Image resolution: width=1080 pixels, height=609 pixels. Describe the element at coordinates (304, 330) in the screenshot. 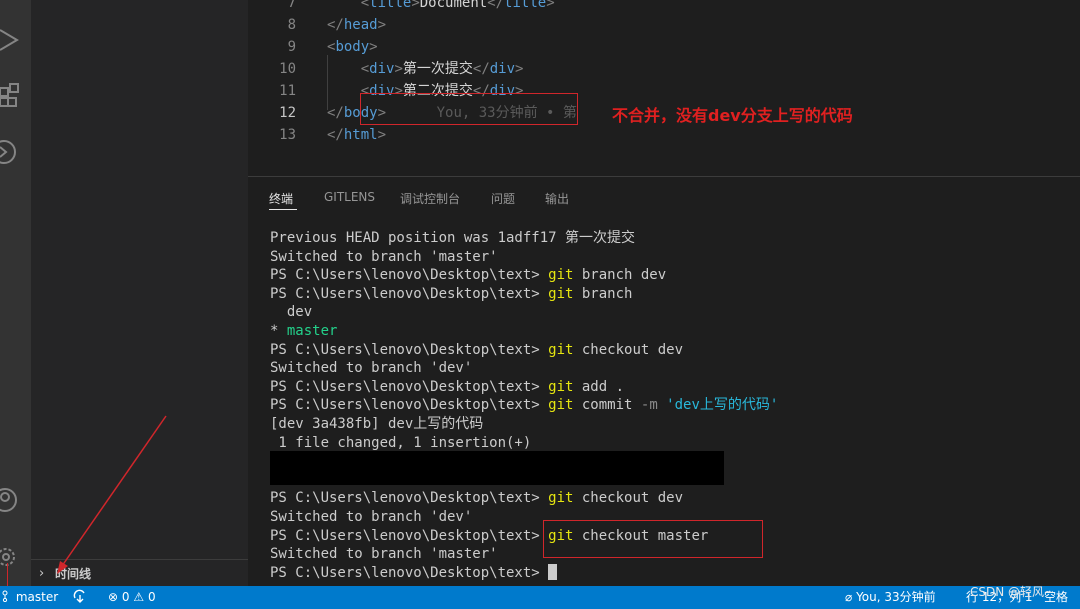

I see `terminal-line: * master` at that location.